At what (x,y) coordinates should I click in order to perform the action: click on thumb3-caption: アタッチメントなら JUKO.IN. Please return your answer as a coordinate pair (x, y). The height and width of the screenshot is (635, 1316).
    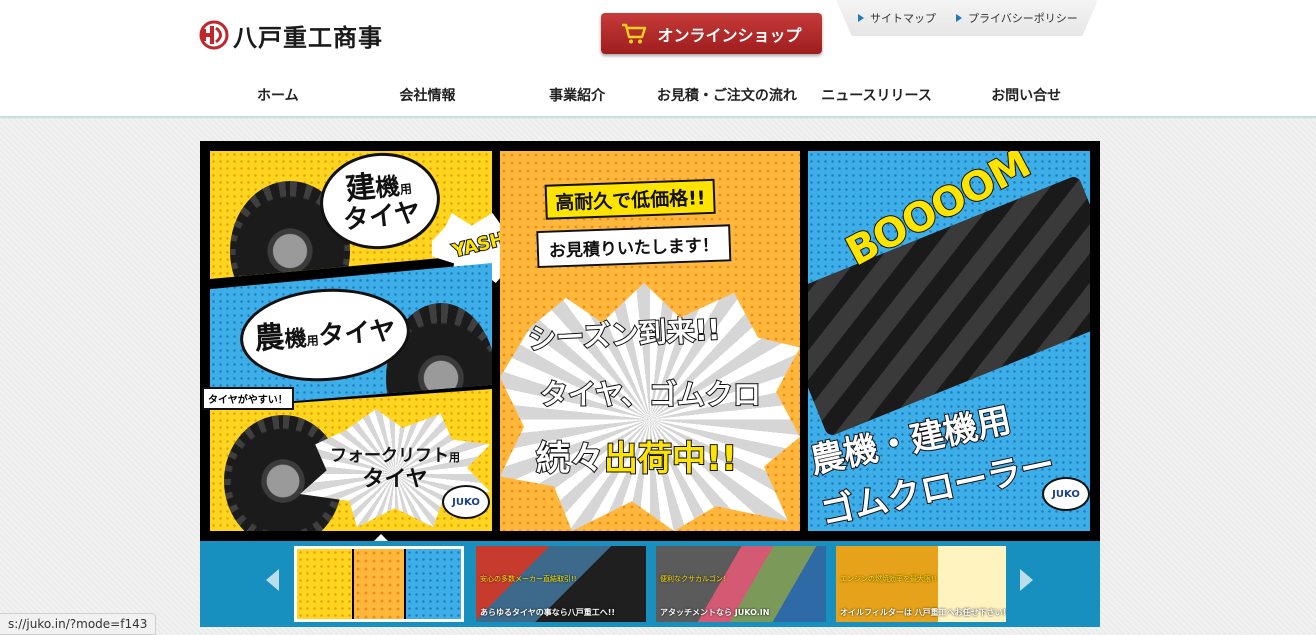
    Looking at the image, I should click on (715, 612).